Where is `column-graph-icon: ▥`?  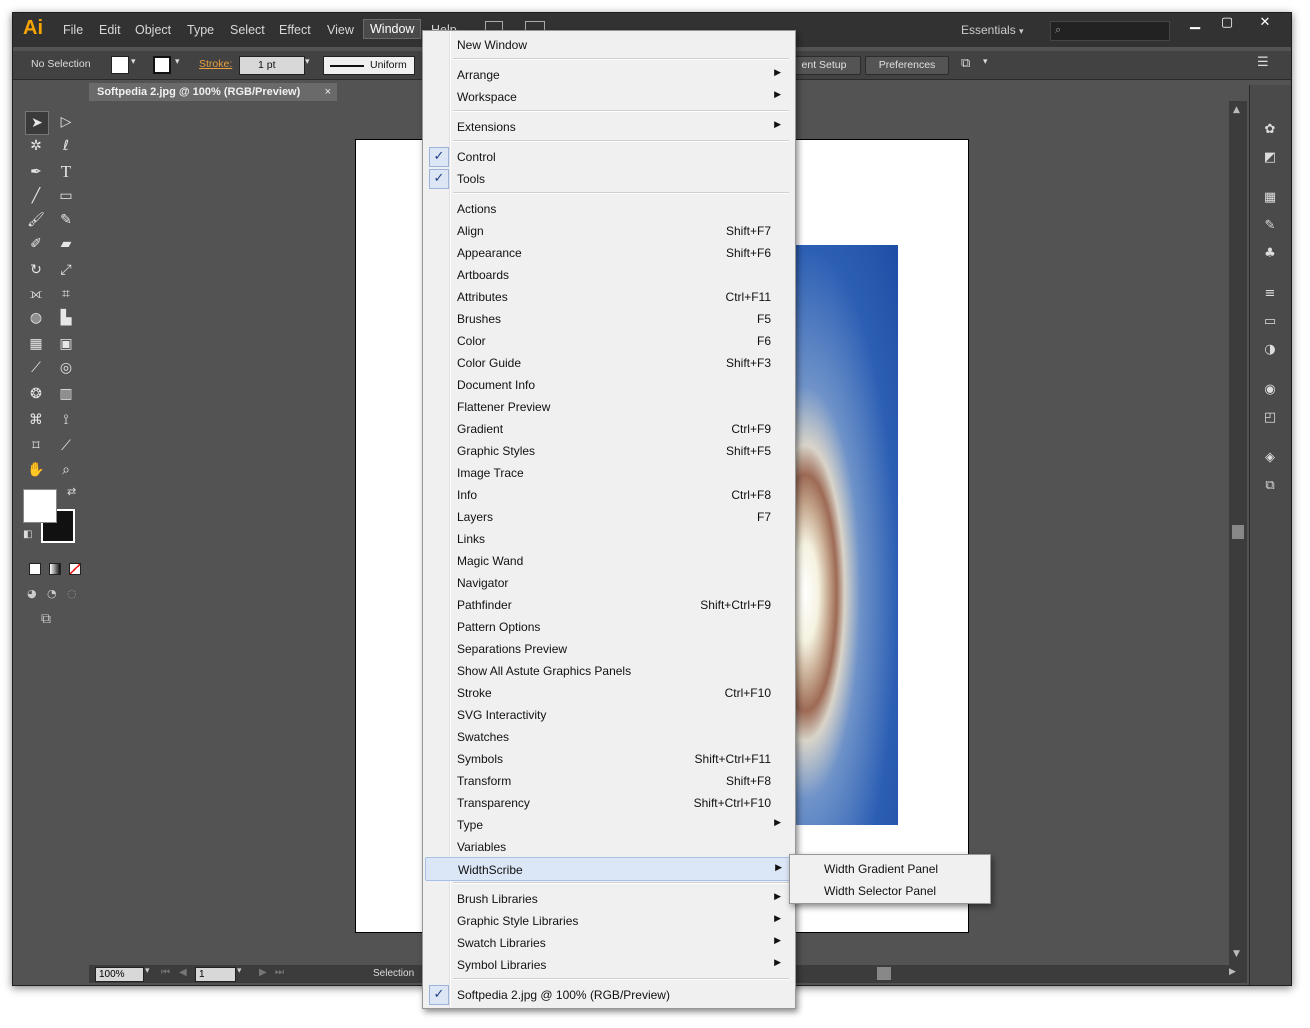 column-graph-icon: ▥ is located at coordinates (66, 394).